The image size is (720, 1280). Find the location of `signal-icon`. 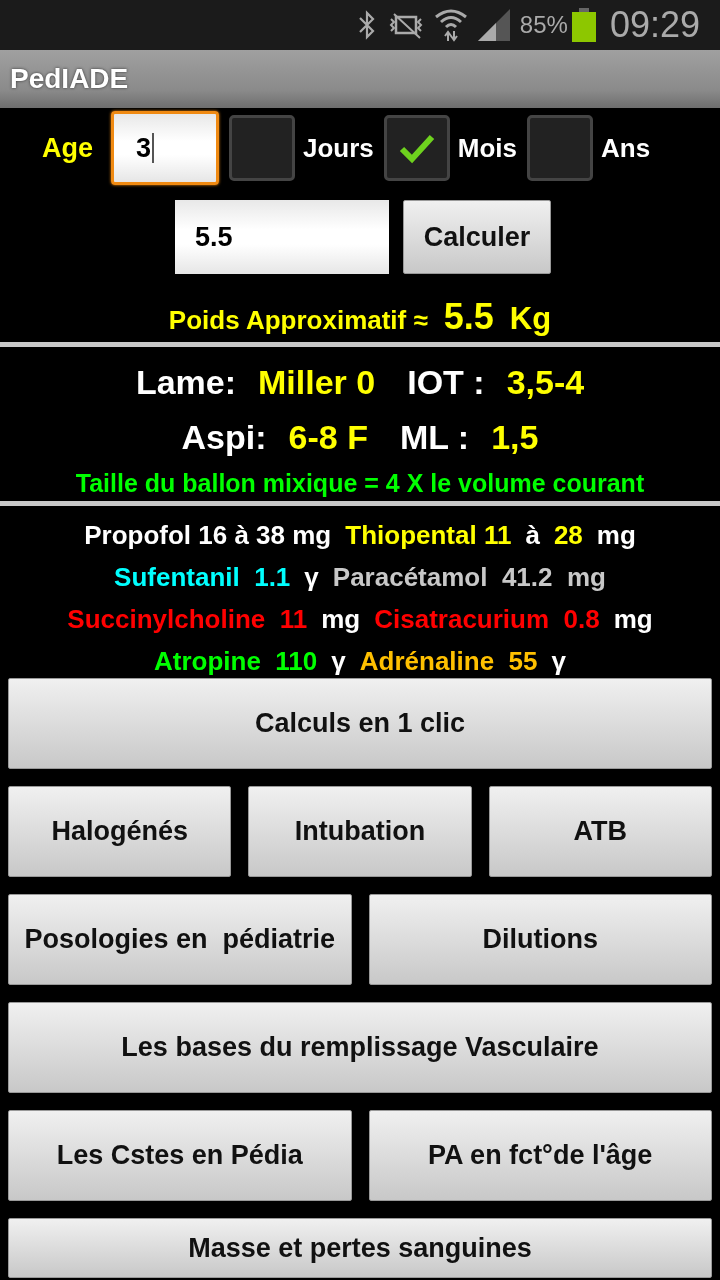

signal-icon is located at coordinates (493, 25).